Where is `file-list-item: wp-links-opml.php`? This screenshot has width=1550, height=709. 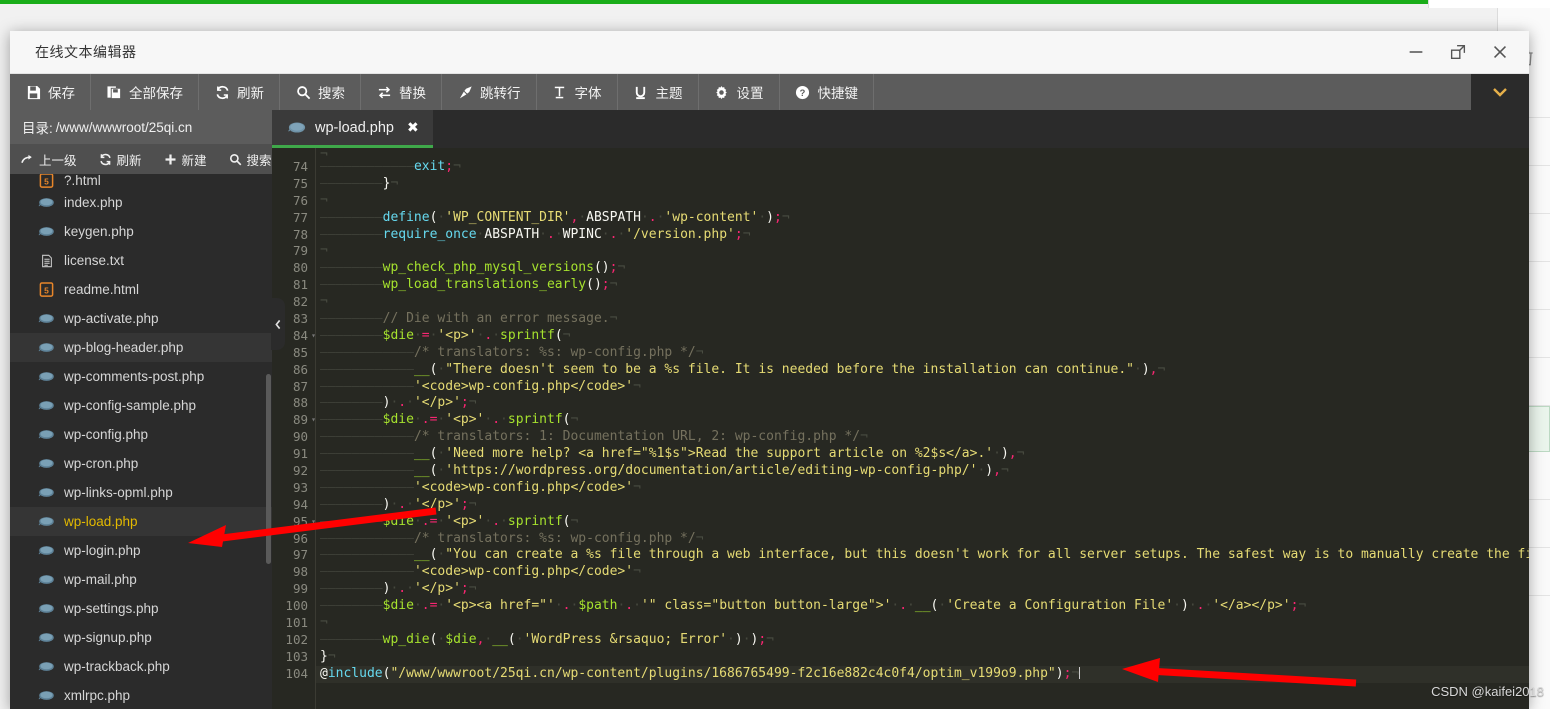 file-list-item: wp-links-opml.php is located at coordinates (141, 492).